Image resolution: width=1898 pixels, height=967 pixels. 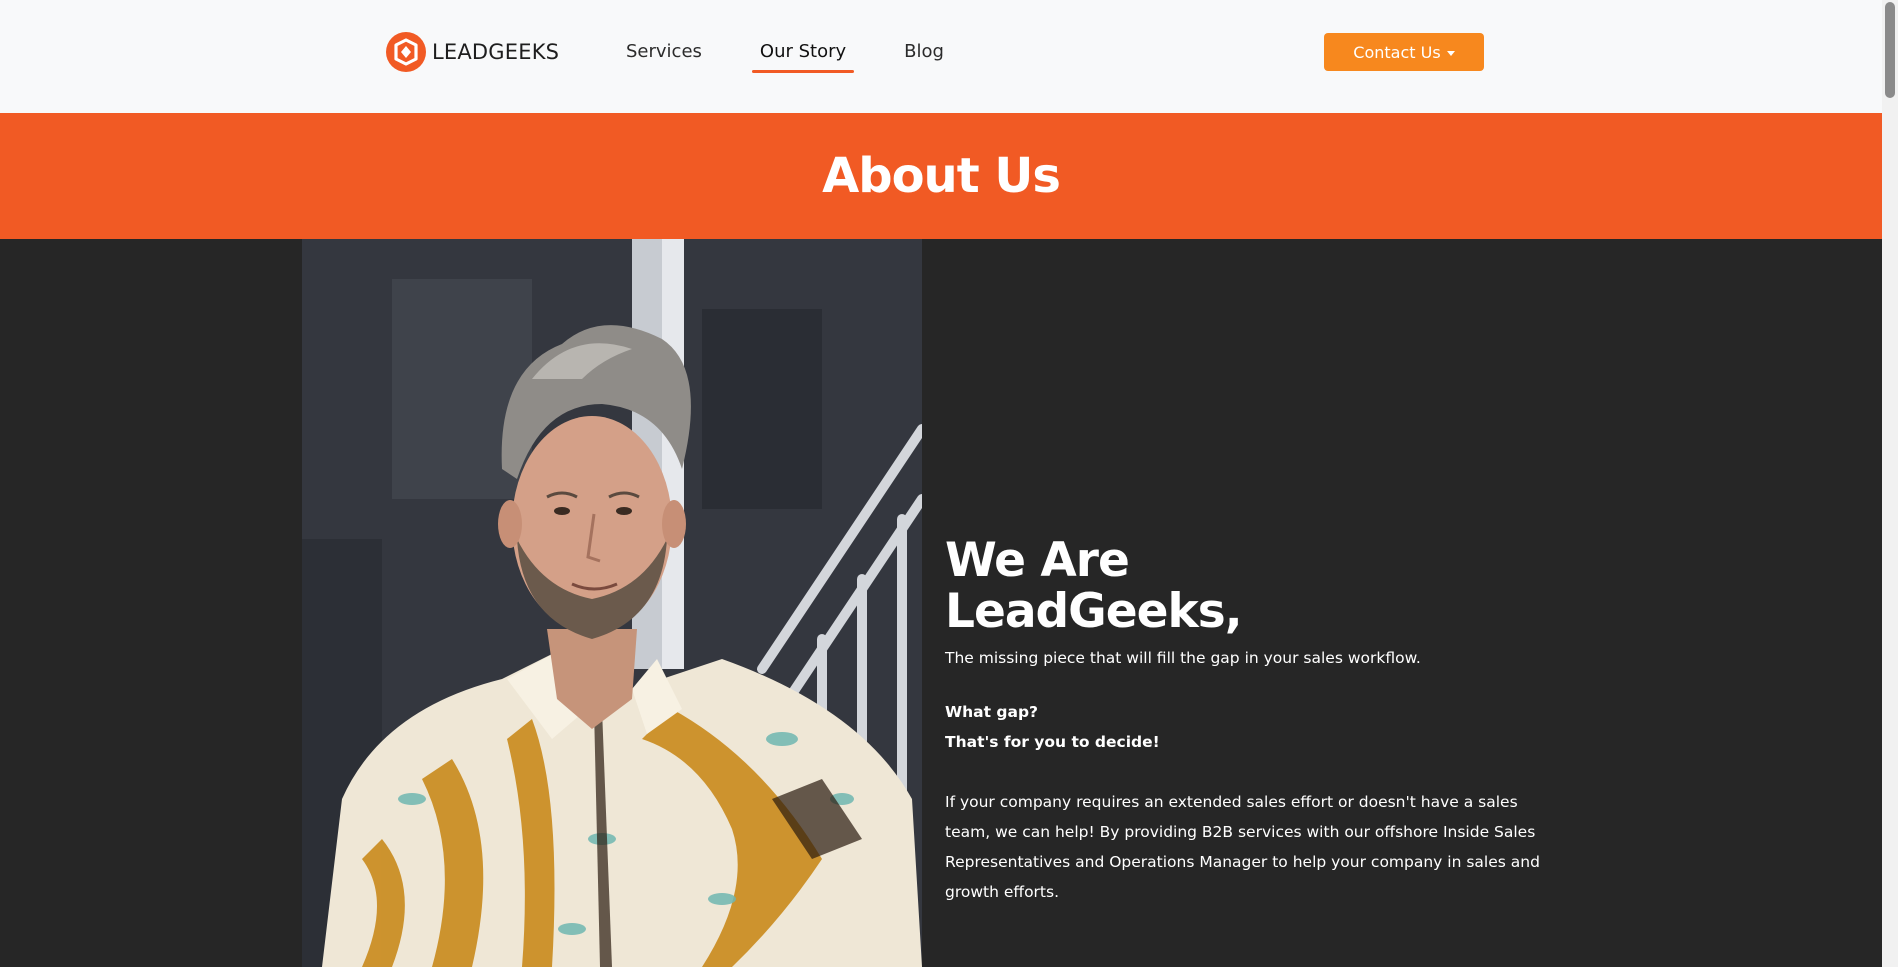 What do you see at coordinates (664, 55) in the screenshot?
I see `nav-services: Services` at bounding box center [664, 55].